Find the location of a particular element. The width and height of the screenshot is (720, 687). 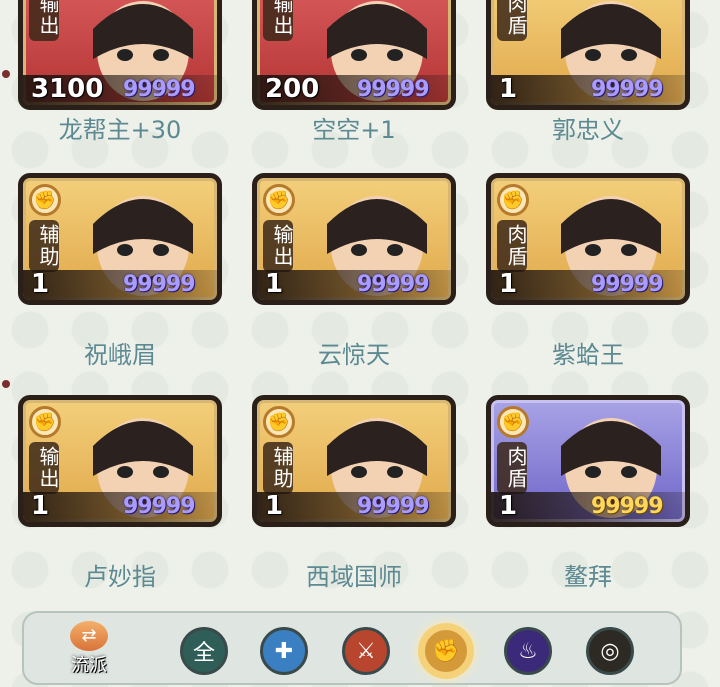

school-label: 流派 is located at coordinates (89, 665).